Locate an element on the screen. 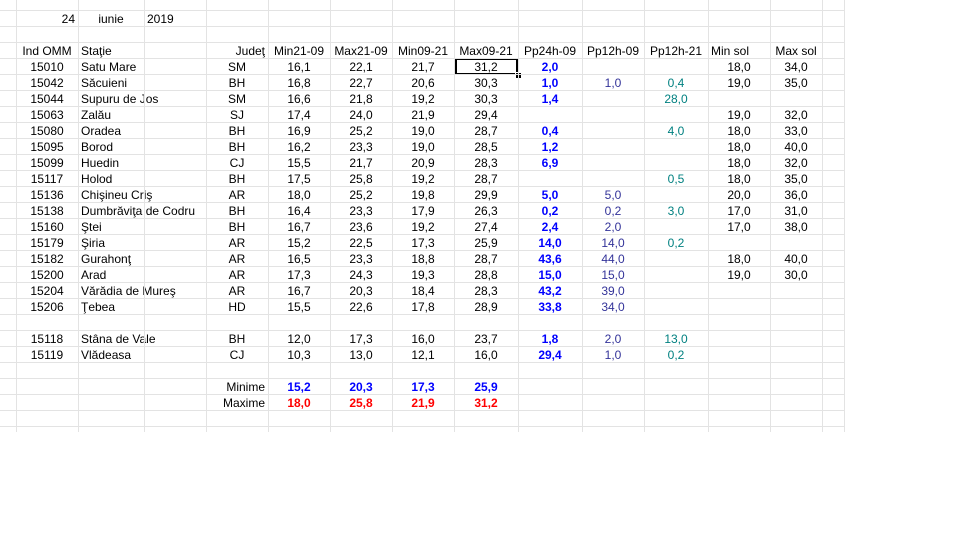  cell-ind: 15044 is located at coordinates (47, 99).